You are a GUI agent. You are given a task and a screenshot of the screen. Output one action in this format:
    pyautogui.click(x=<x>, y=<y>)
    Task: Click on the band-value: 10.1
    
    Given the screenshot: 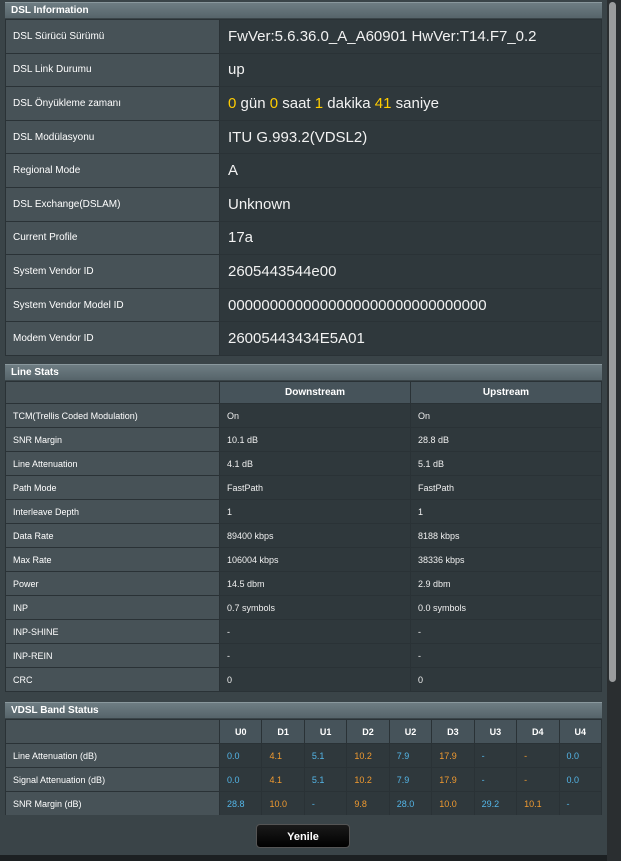 What is the action you would take?
    pyautogui.click(x=538, y=803)
    